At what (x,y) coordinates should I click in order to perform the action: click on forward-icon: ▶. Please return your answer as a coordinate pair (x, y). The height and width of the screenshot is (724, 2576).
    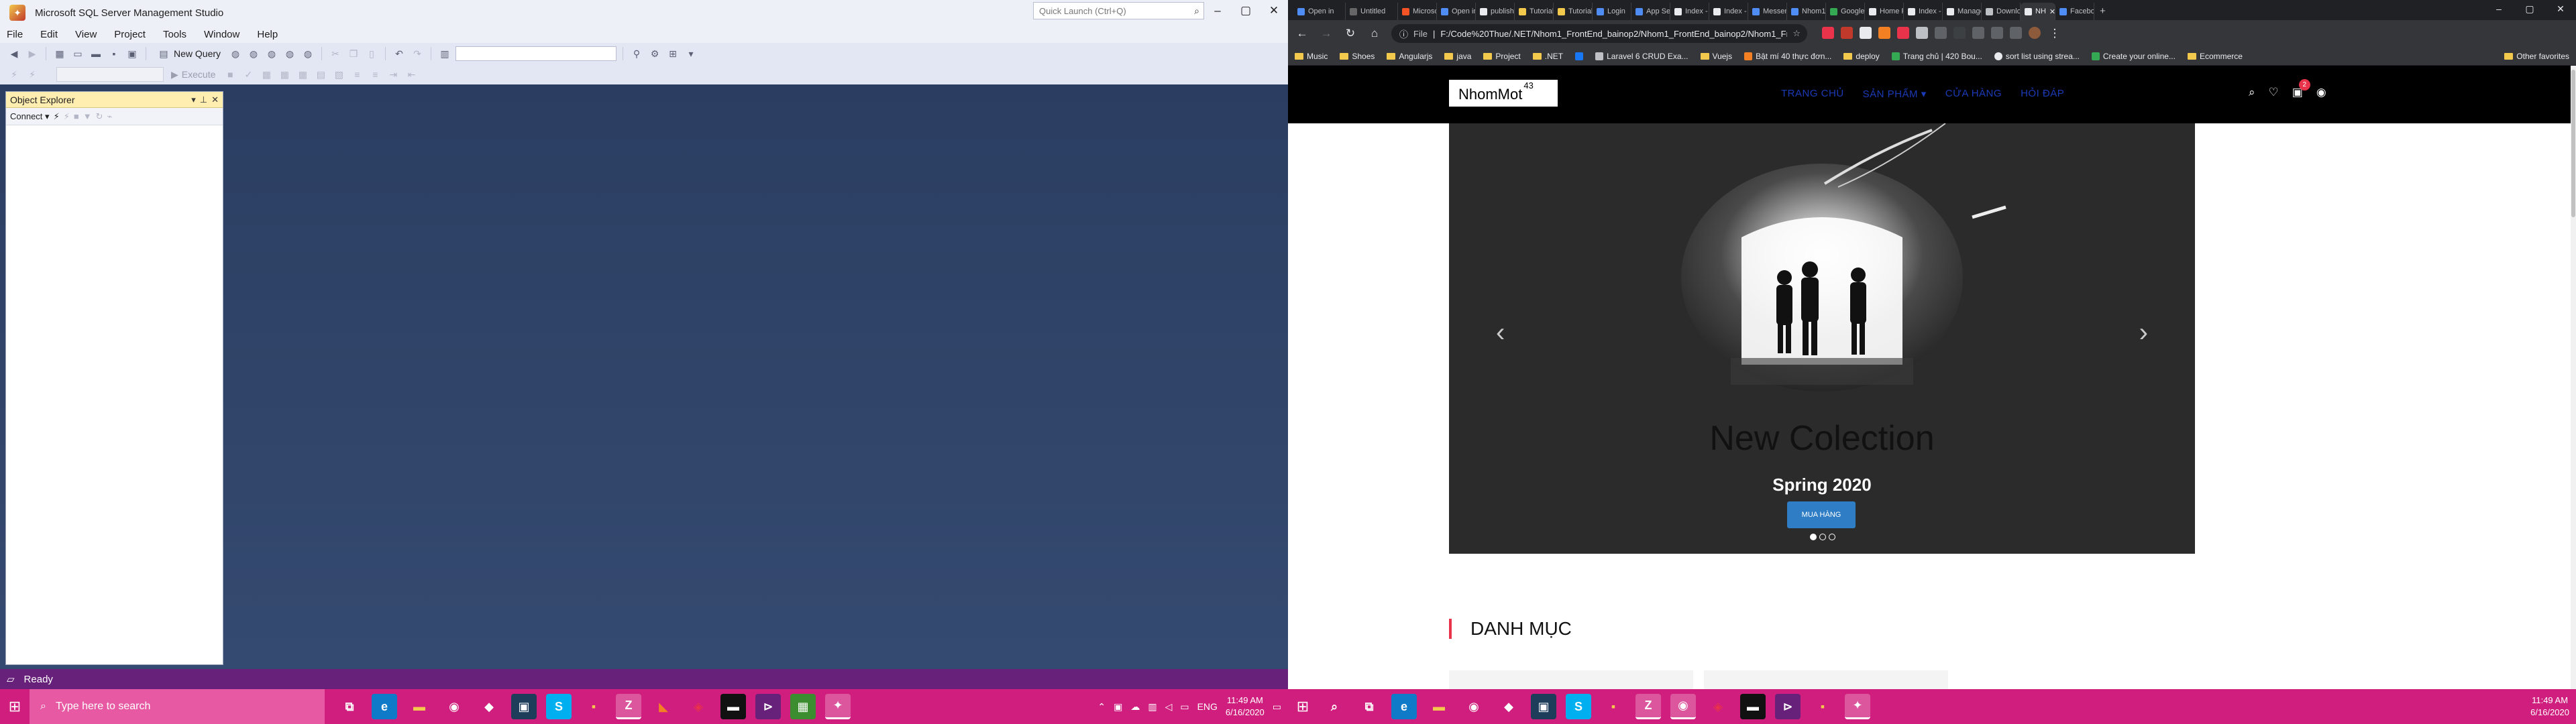
    Looking at the image, I should click on (32, 53).